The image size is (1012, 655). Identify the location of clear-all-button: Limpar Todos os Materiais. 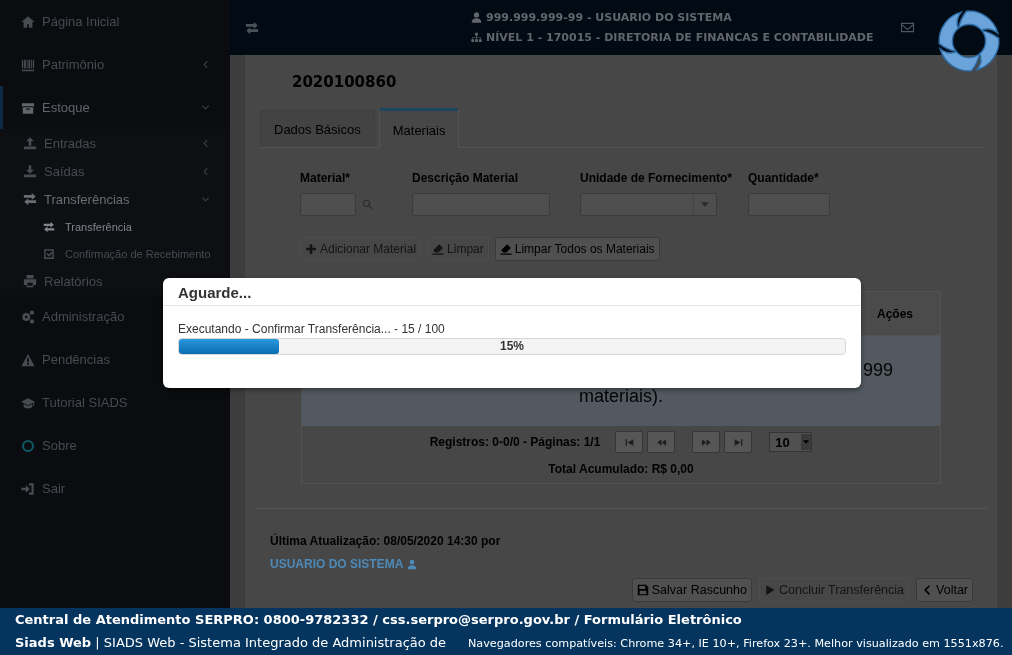
(577, 249).